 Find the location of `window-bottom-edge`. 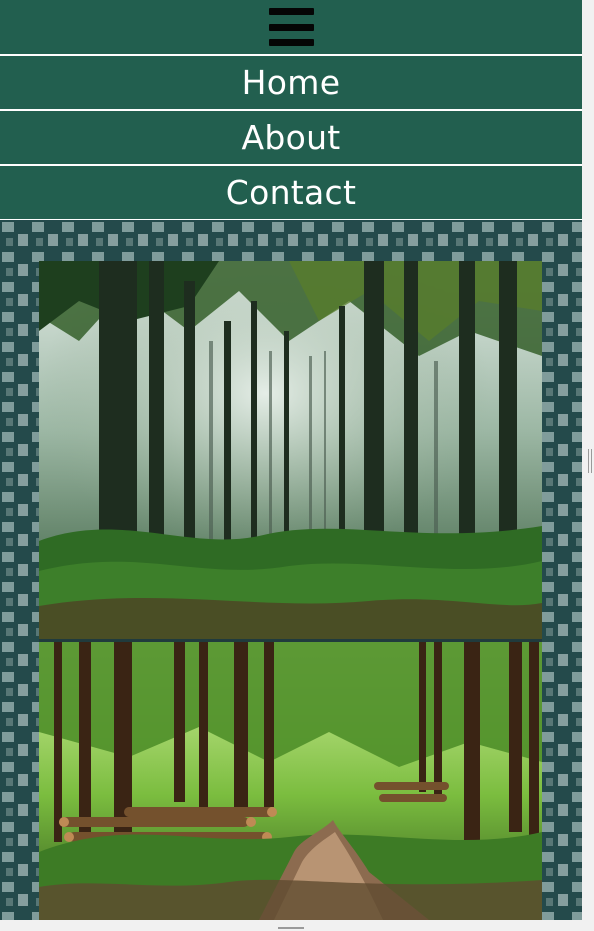

window-bottom-edge is located at coordinates (297, 925).